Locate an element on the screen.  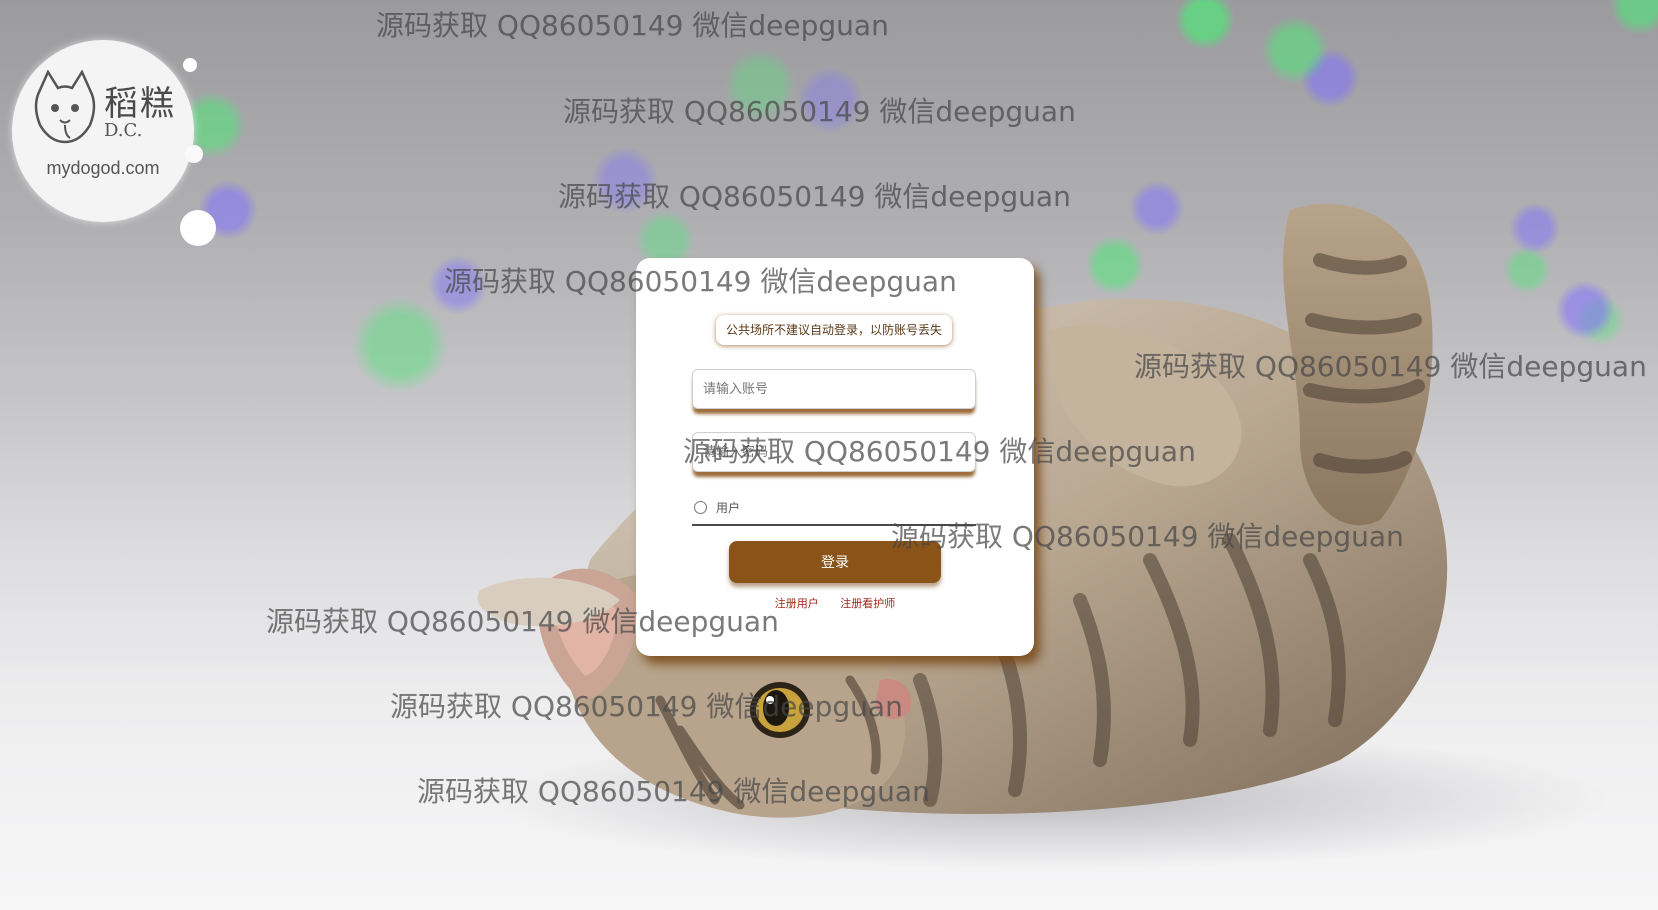
logo-dc-text: D.C. is located at coordinates (123, 130).